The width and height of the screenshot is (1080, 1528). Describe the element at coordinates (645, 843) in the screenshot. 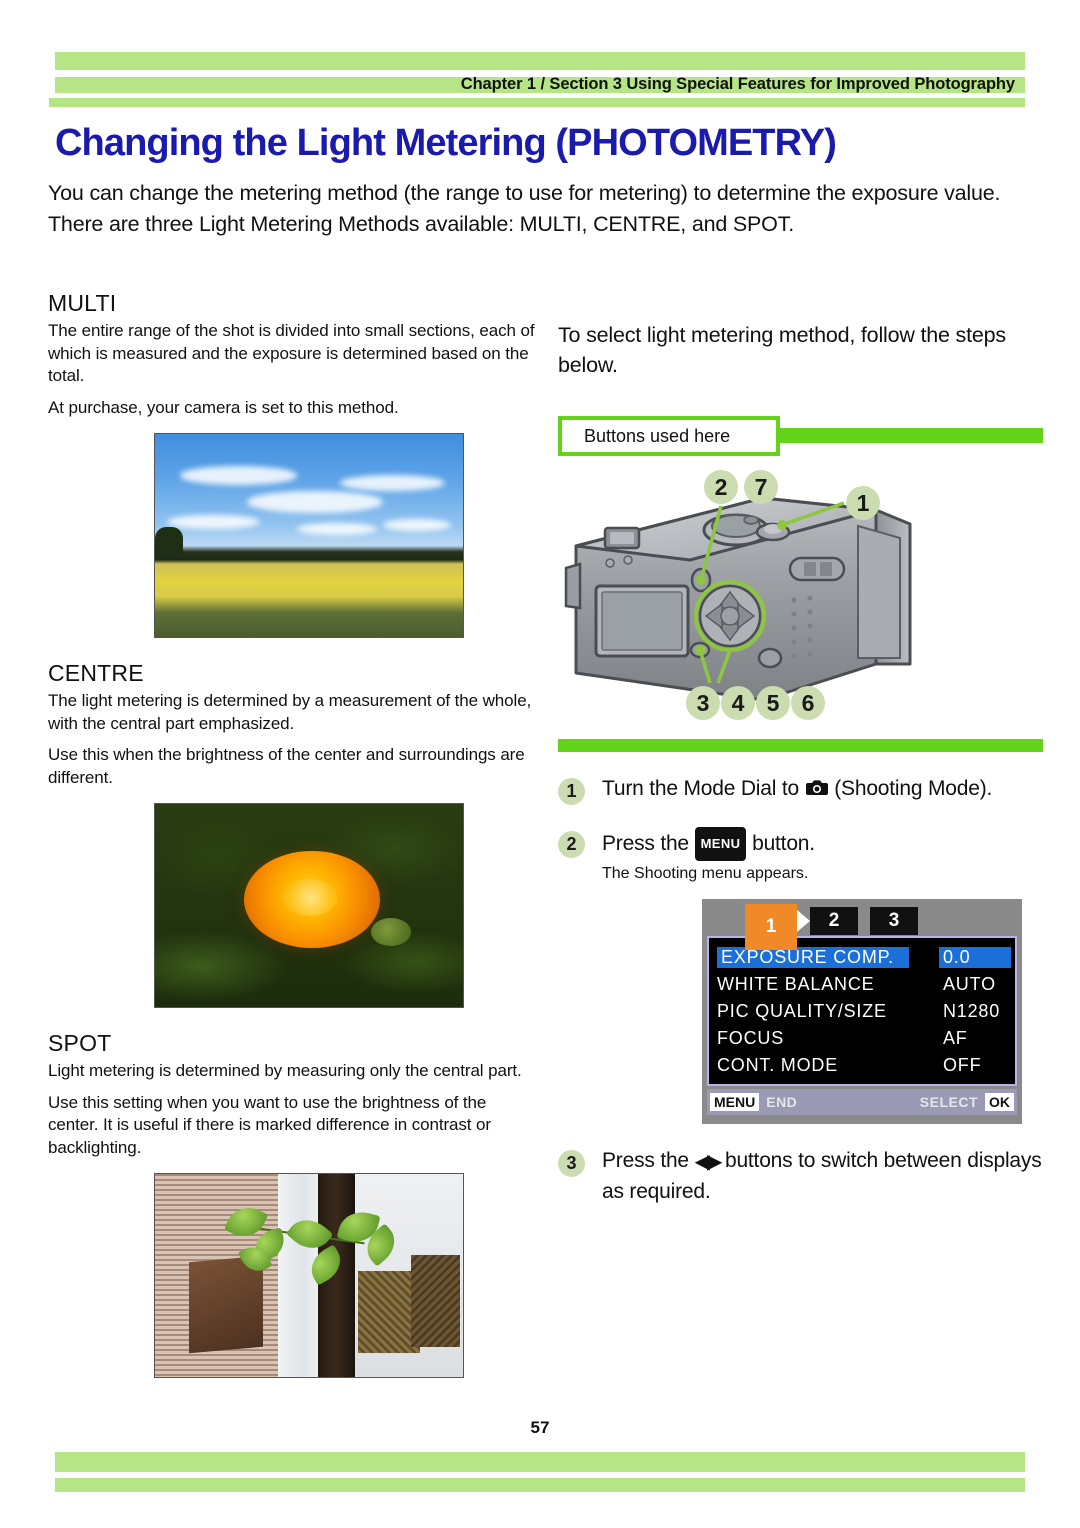

I see `step-2-text-before: Press the` at that location.